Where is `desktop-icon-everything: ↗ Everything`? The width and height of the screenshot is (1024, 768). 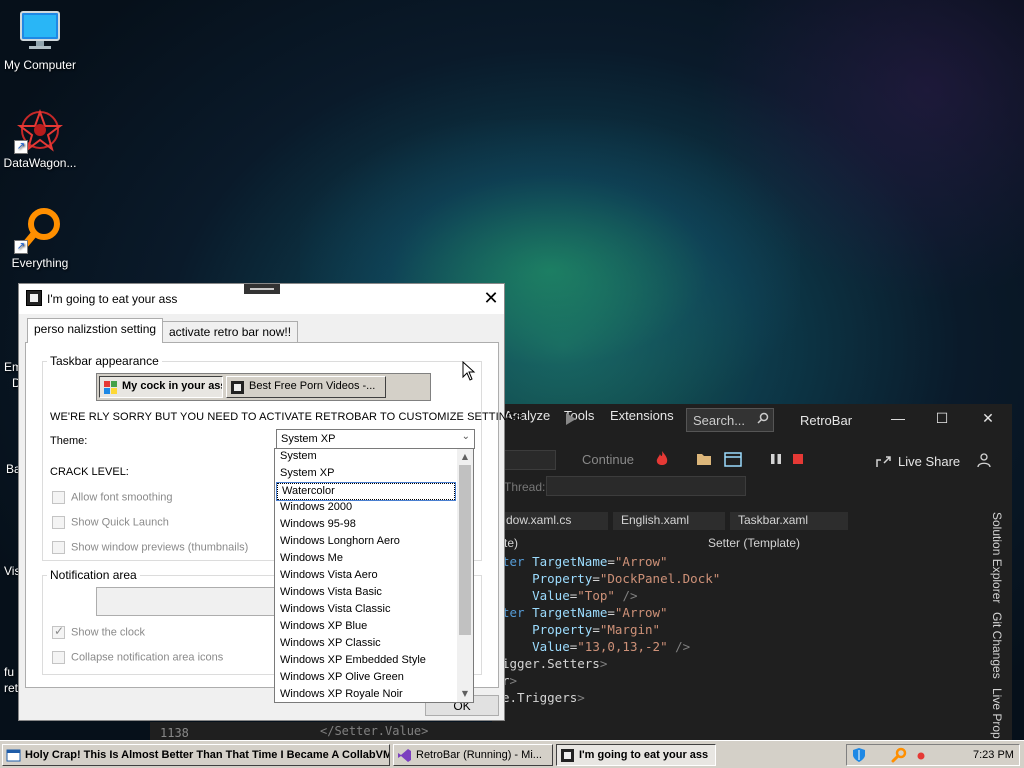 desktop-icon-everything: ↗ Everything is located at coordinates (40, 239).